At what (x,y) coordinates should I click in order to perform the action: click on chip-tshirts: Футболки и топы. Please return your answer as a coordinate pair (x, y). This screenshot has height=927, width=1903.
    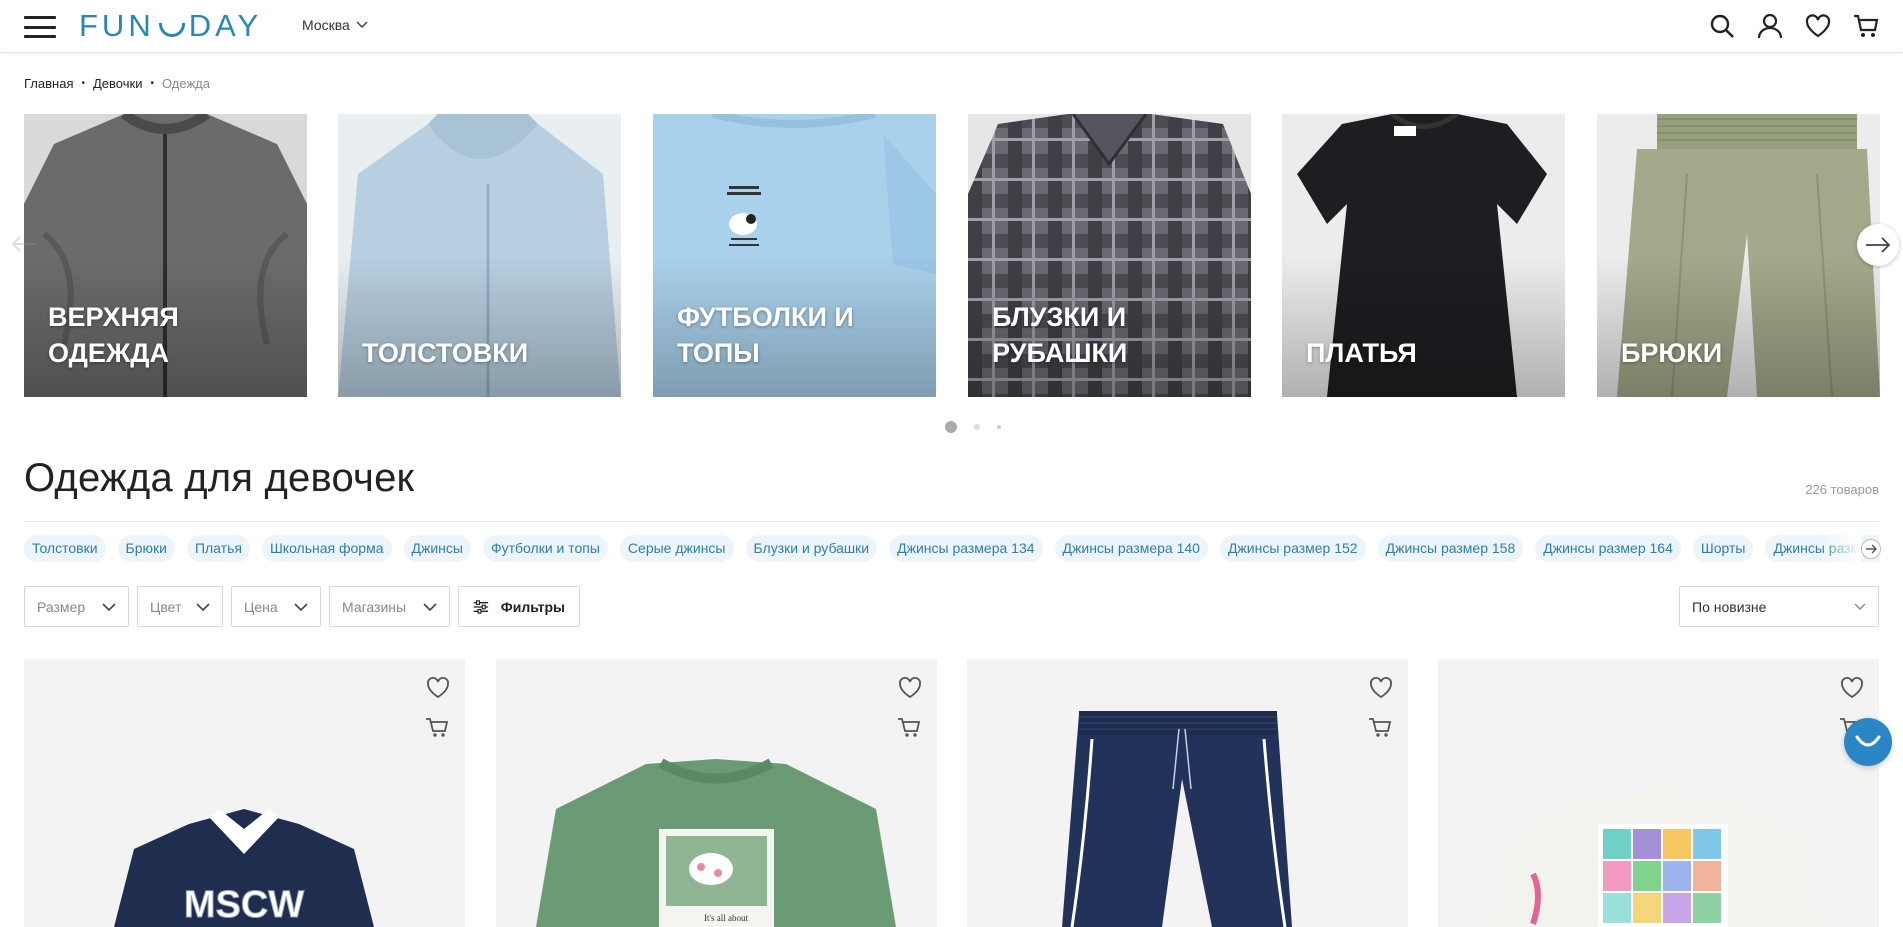
    Looking at the image, I should click on (545, 548).